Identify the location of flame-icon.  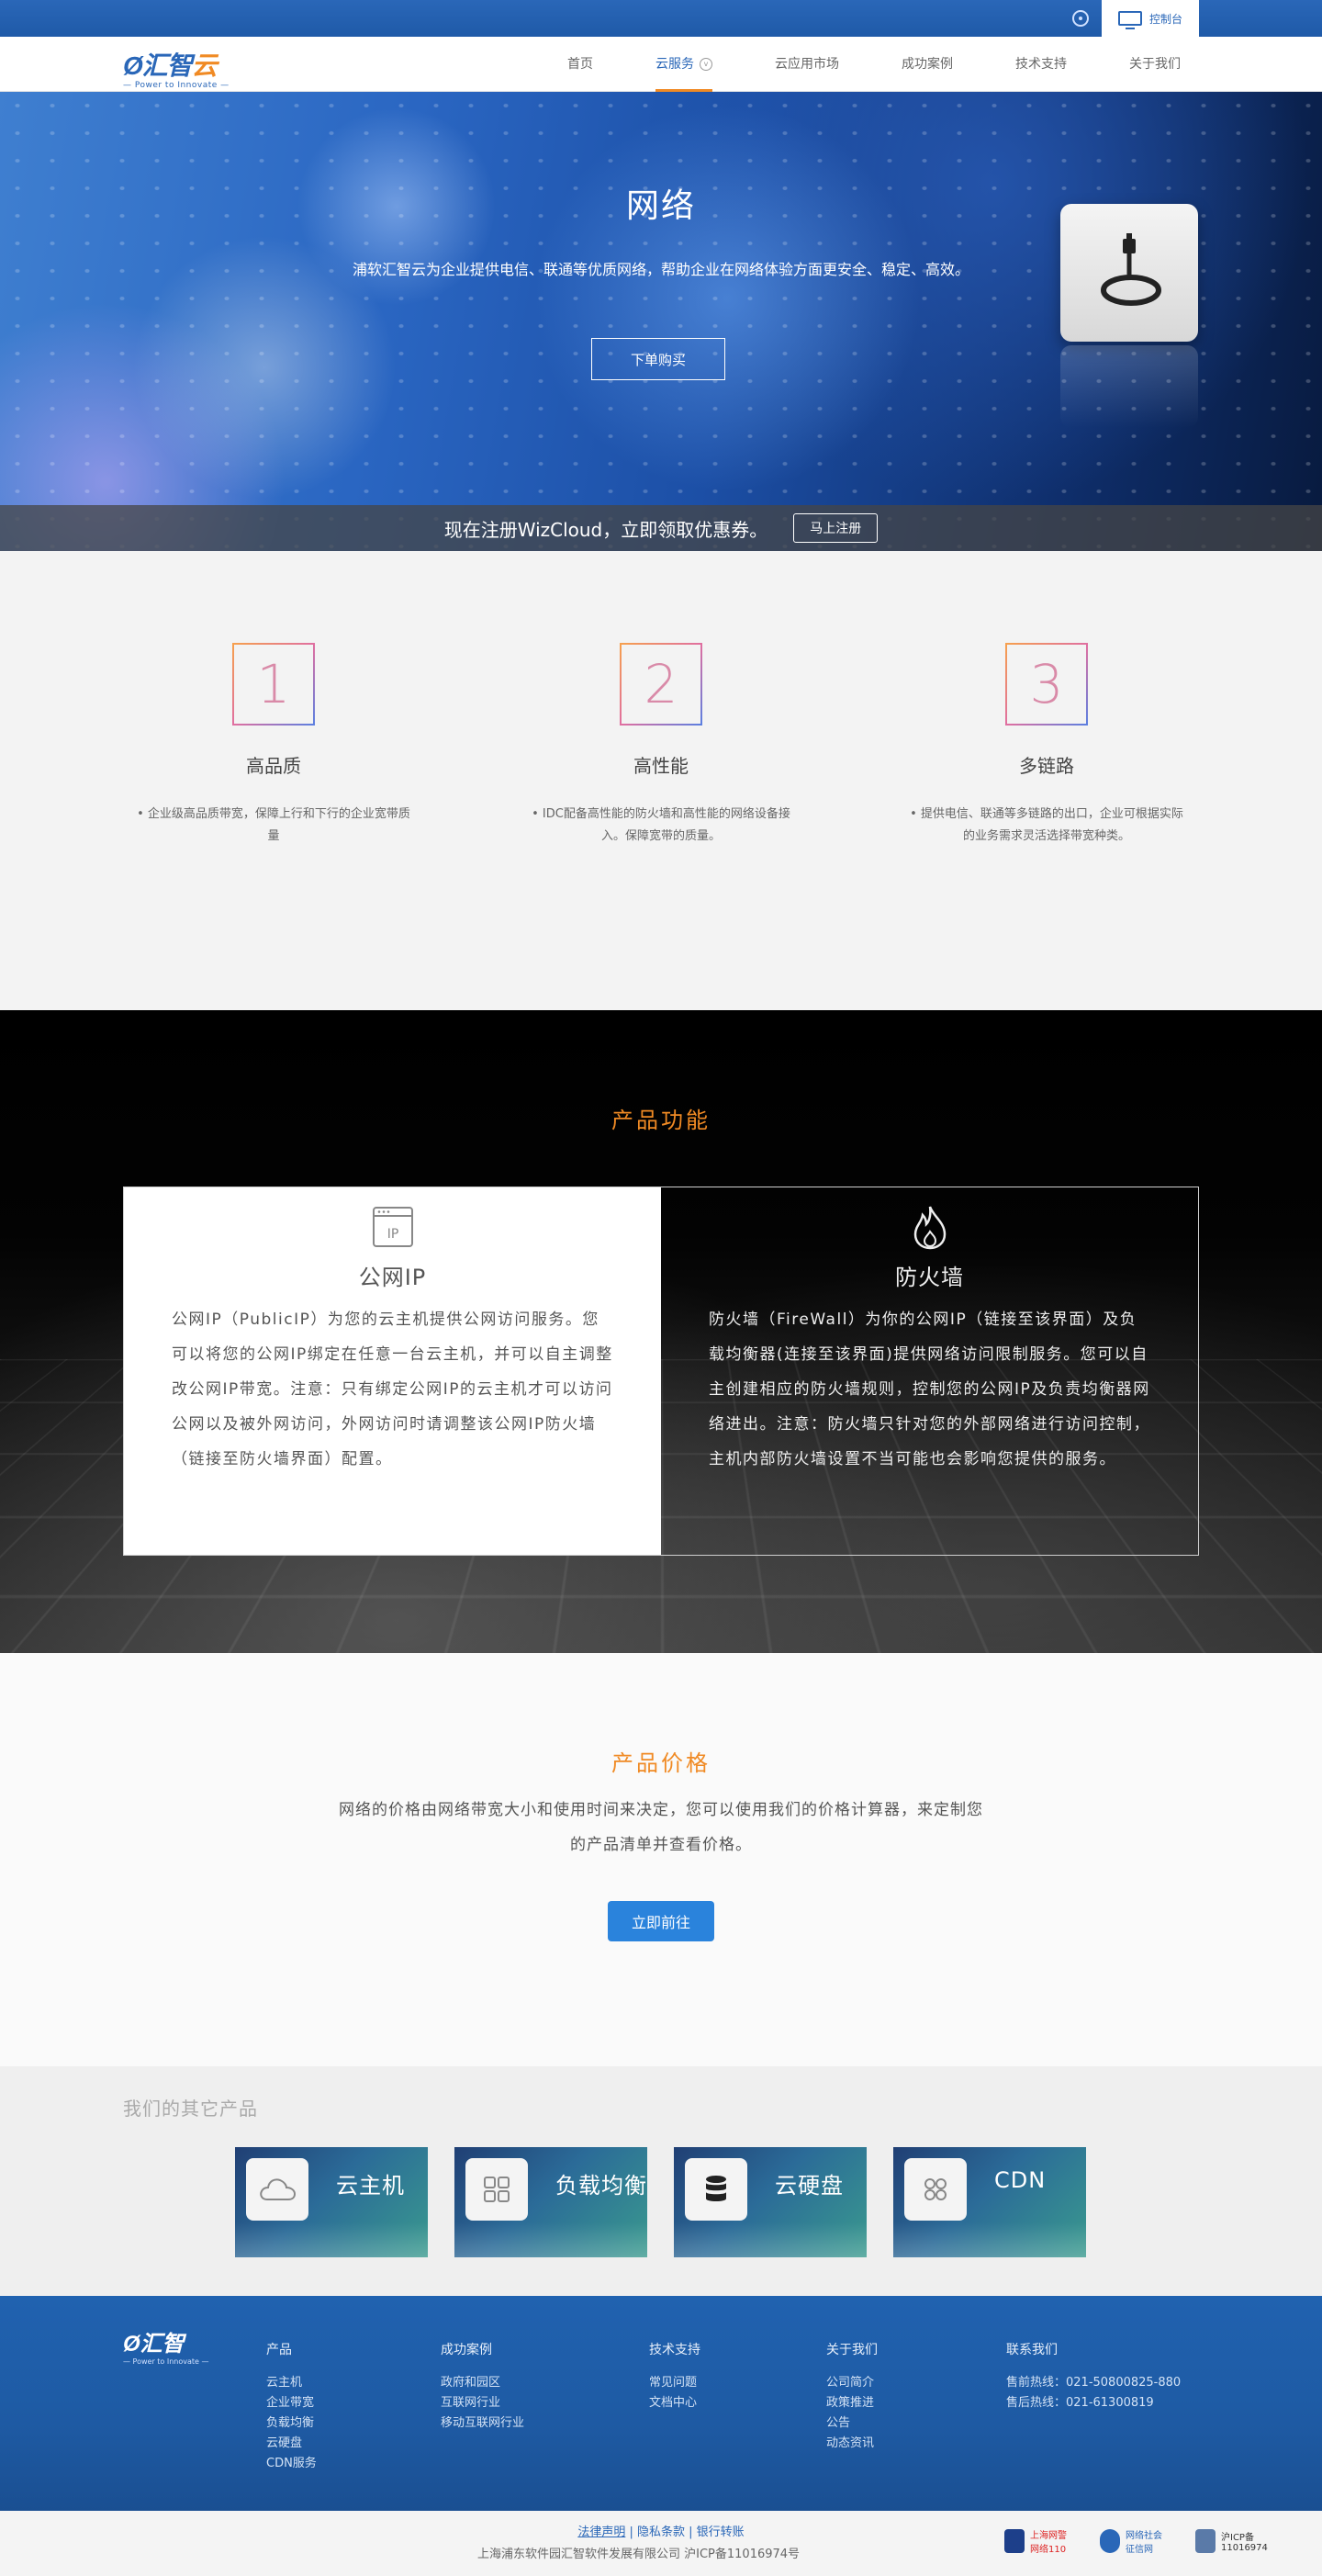
(929, 1227).